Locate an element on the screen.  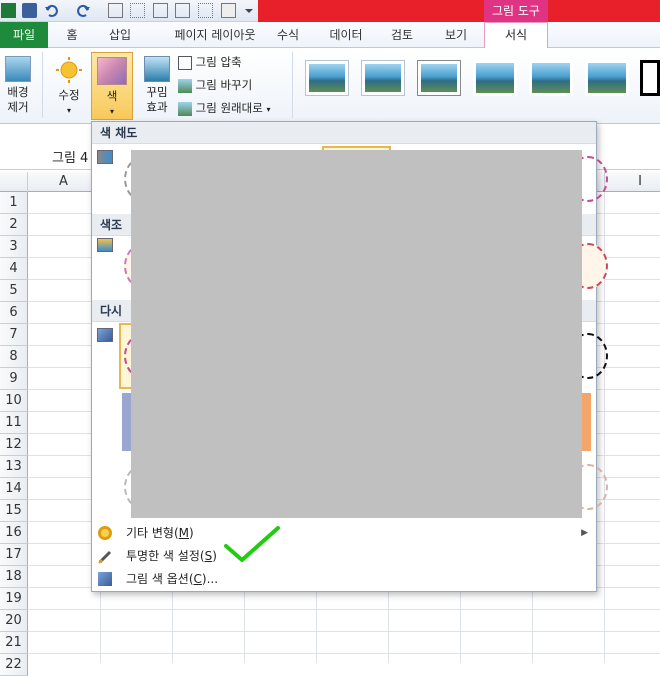
compress-pictures-button: 그림 압축 is located at coordinates (210, 62).